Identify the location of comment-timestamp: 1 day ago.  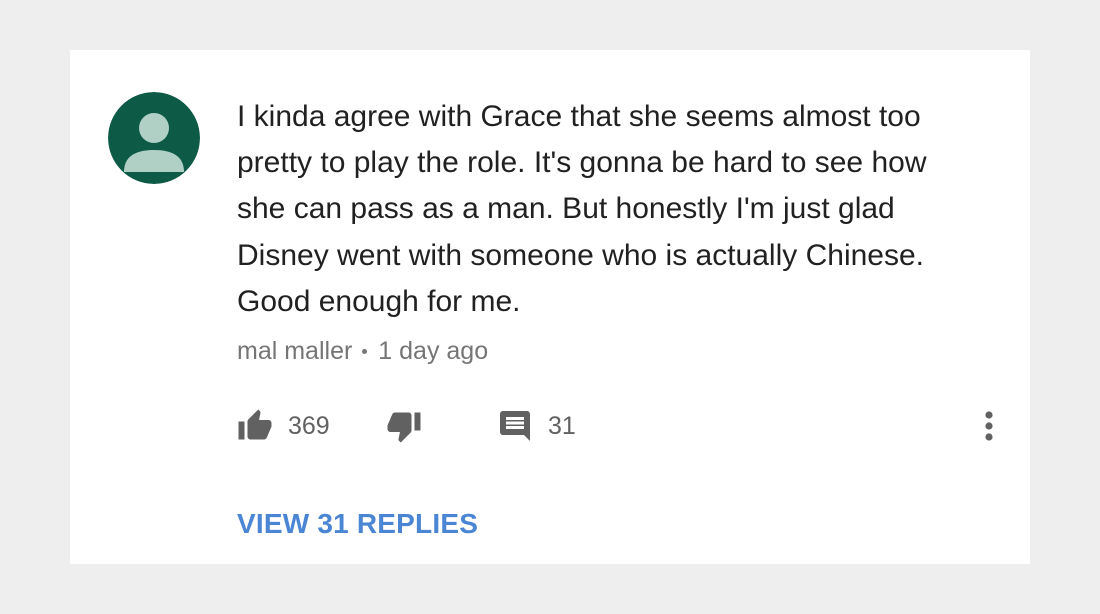
(433, 351).